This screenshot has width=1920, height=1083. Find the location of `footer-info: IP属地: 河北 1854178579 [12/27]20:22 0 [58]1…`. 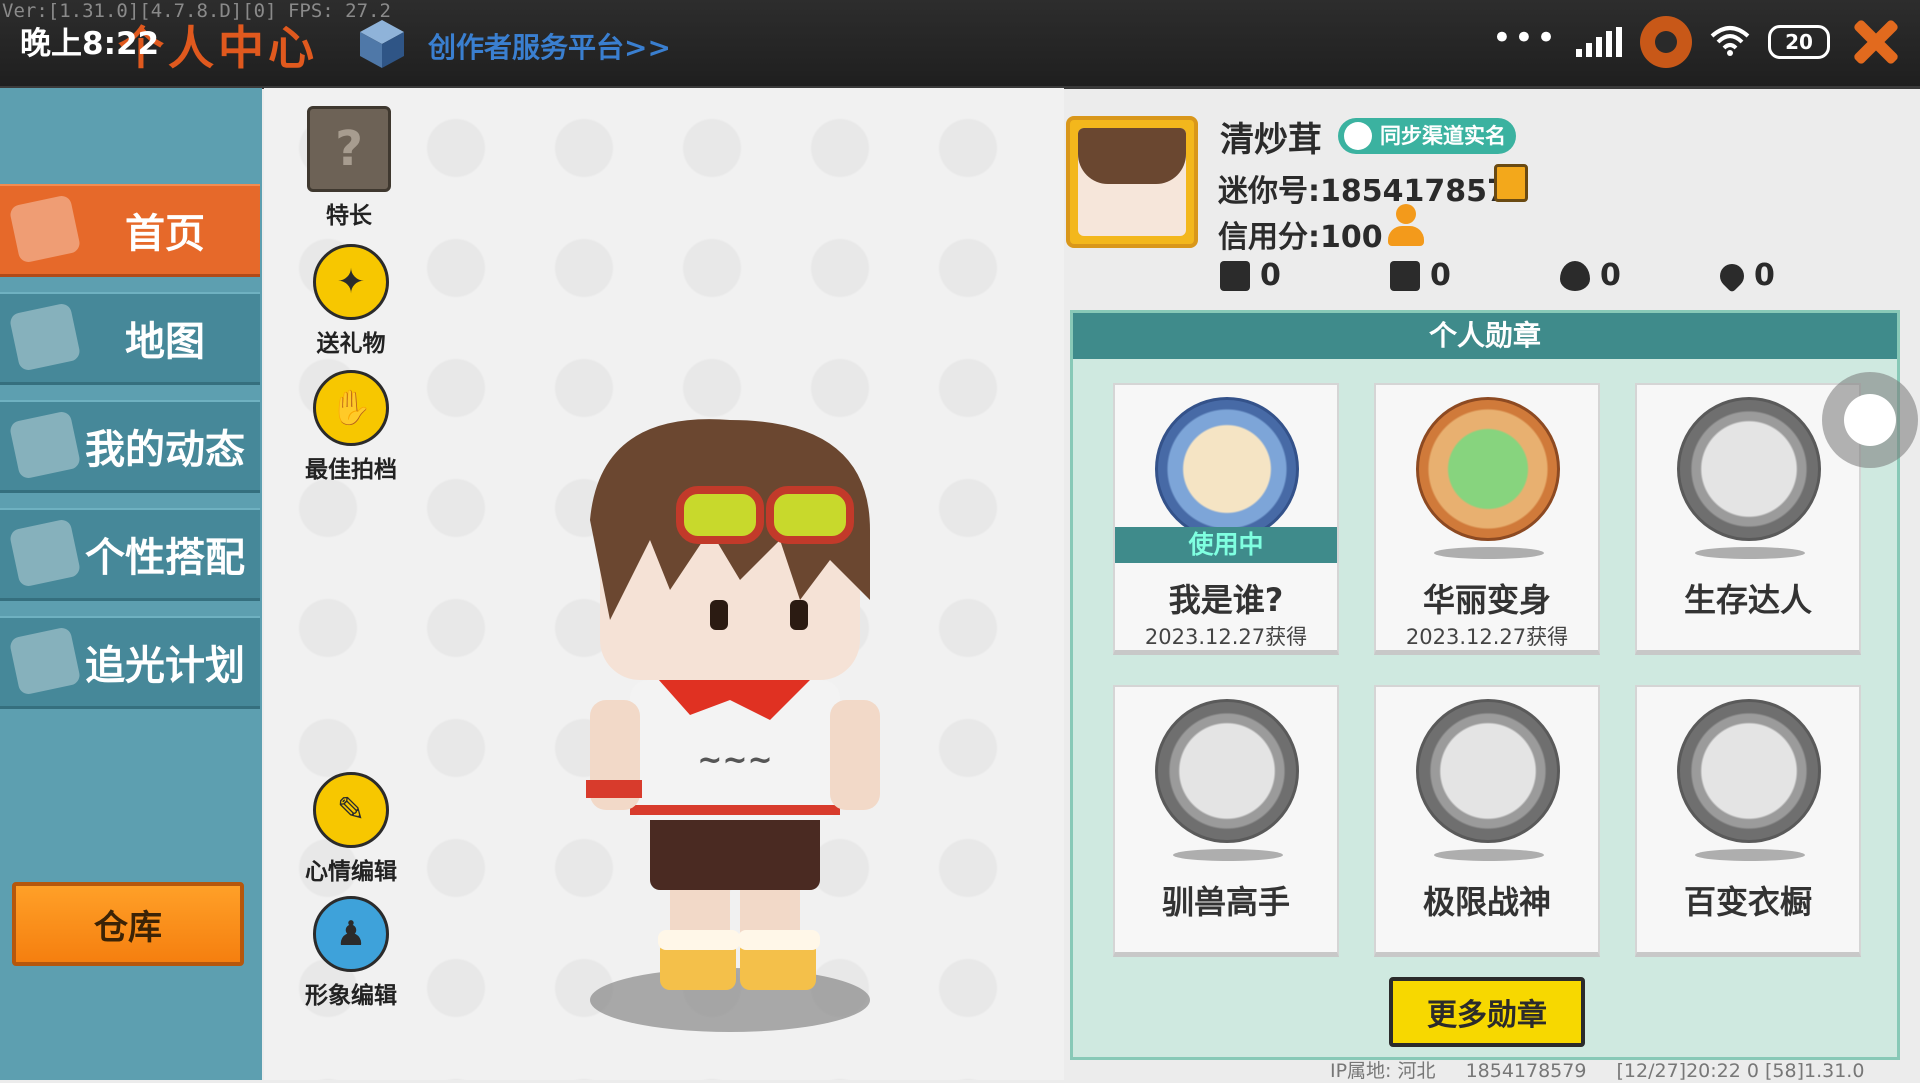

footer-info: IP属地: 河北 1854178579 [12/27]20:22 0 [58]1… is located at coordinates (1609, 1069).